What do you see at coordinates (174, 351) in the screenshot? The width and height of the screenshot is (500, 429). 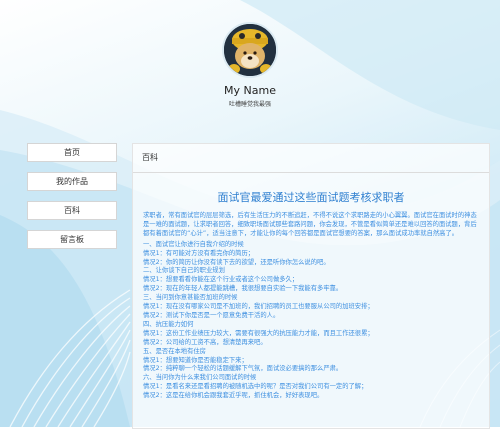 I see `article-line: 五、是否在本地有住房` at bounding box center [174, 351].